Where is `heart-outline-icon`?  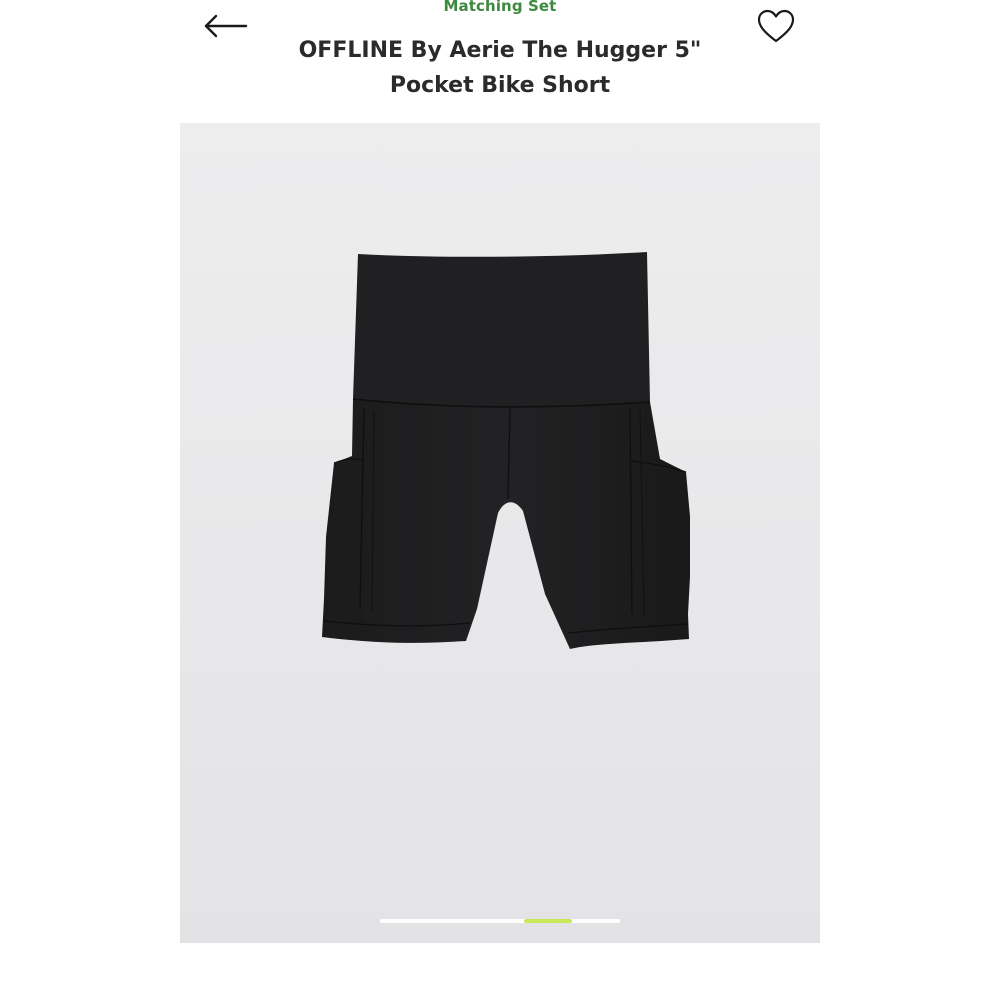
heart-outline-icon is located at coordinates (776, 26).